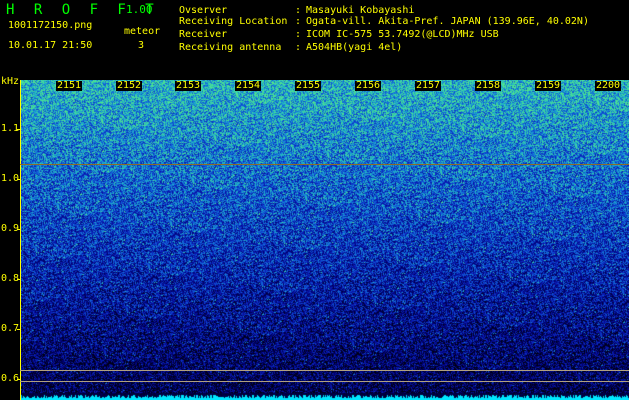 Image resolution: width=629 pixels, height=400 pixels. I want to click on meteor-label: meteor, so click(142, 31).